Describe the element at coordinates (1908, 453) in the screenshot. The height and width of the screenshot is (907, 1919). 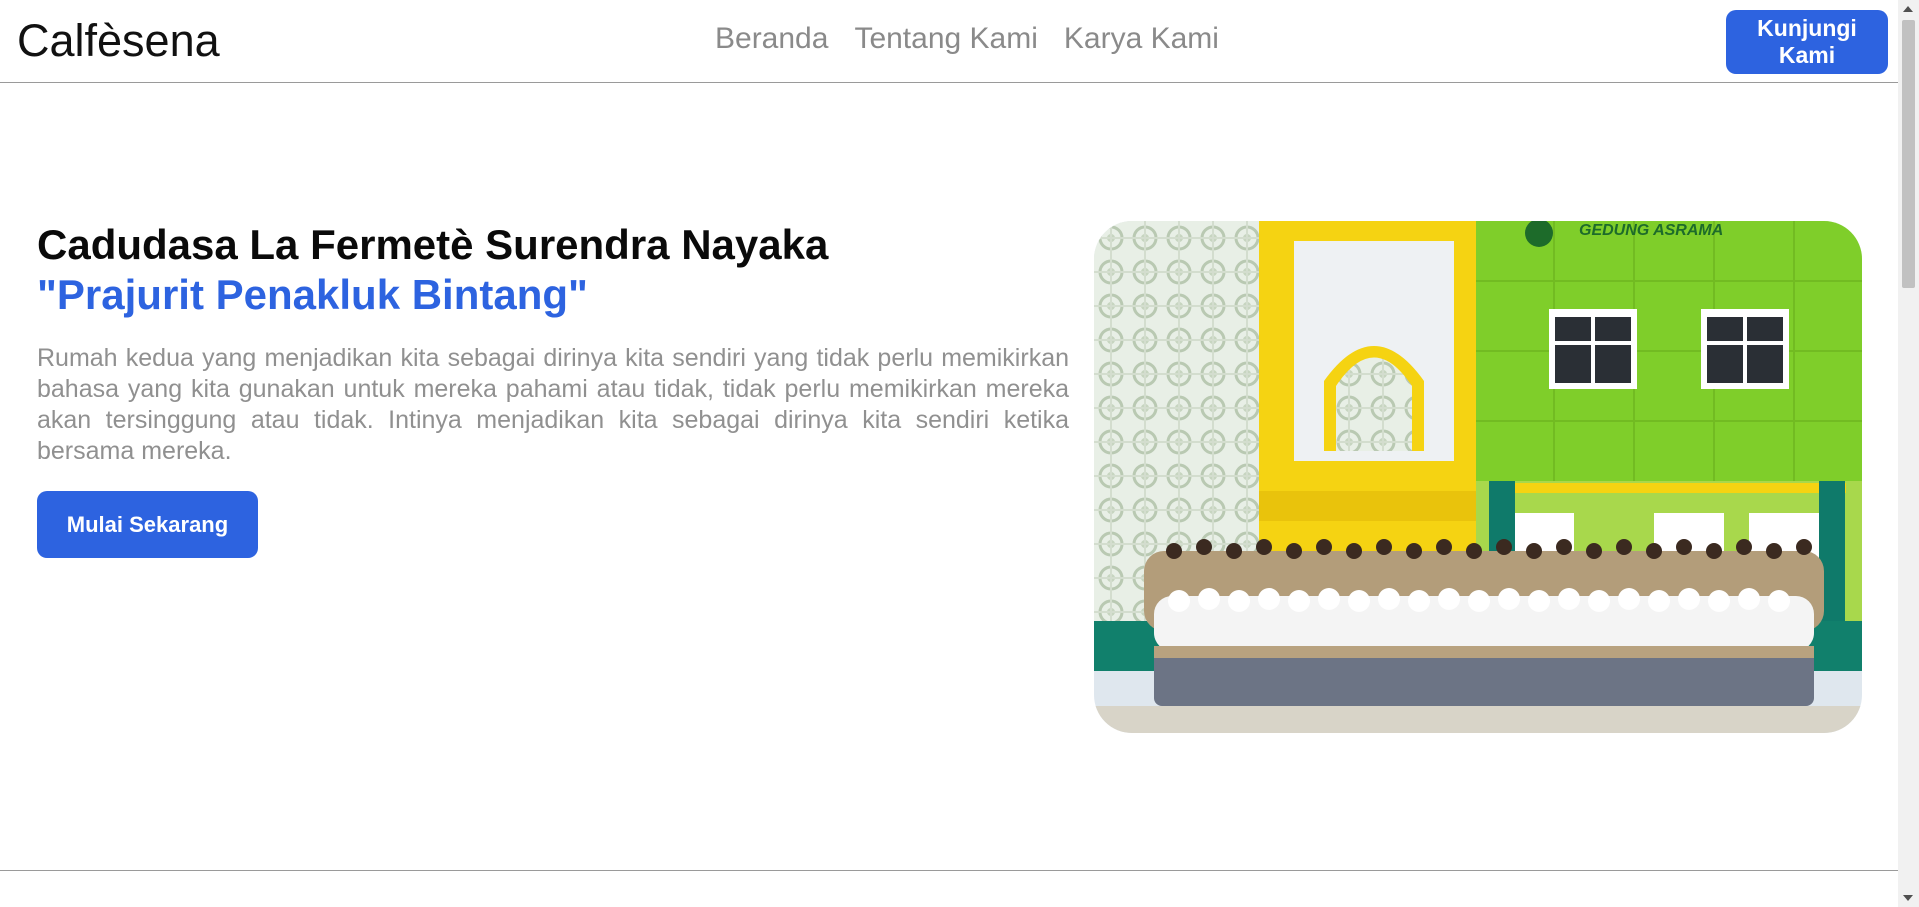
I see `page-scrollbar` at that location.